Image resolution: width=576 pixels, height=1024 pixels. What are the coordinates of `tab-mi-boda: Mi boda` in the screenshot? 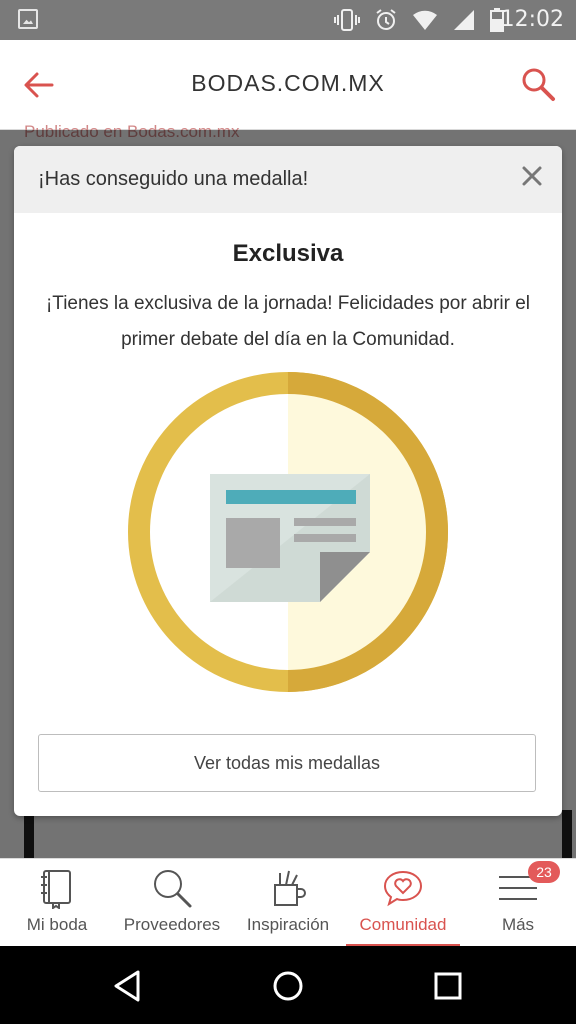 It's located at (57, 903).